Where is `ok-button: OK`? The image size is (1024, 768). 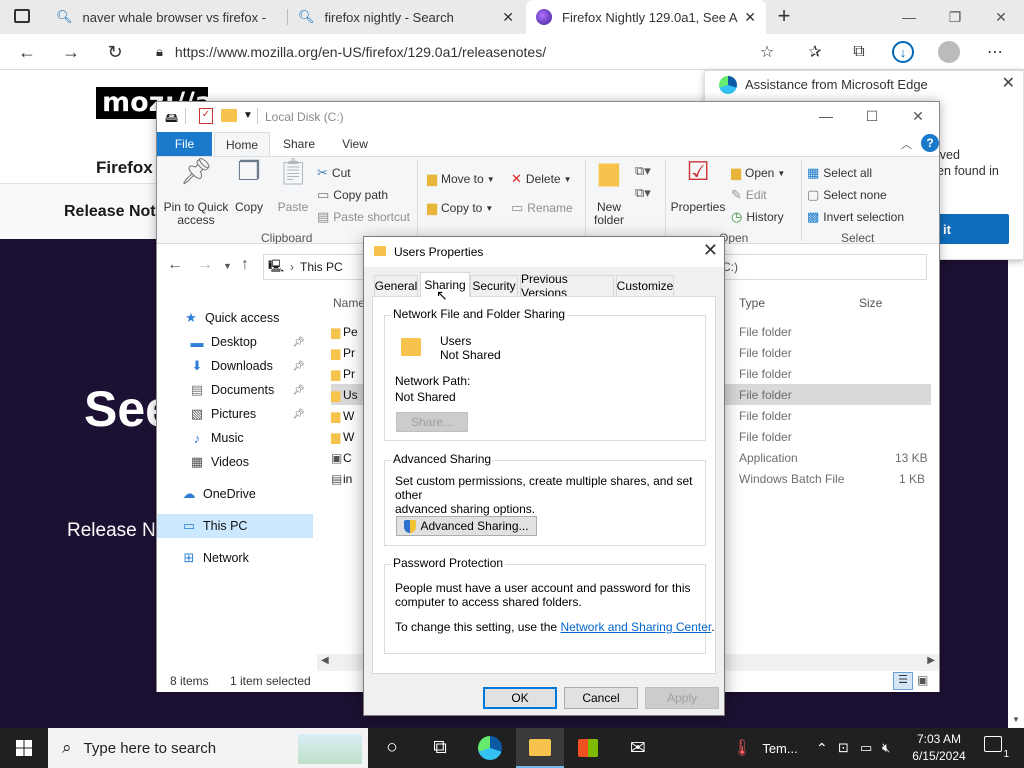
ok-button: OK is located at coordinates (520, 698).